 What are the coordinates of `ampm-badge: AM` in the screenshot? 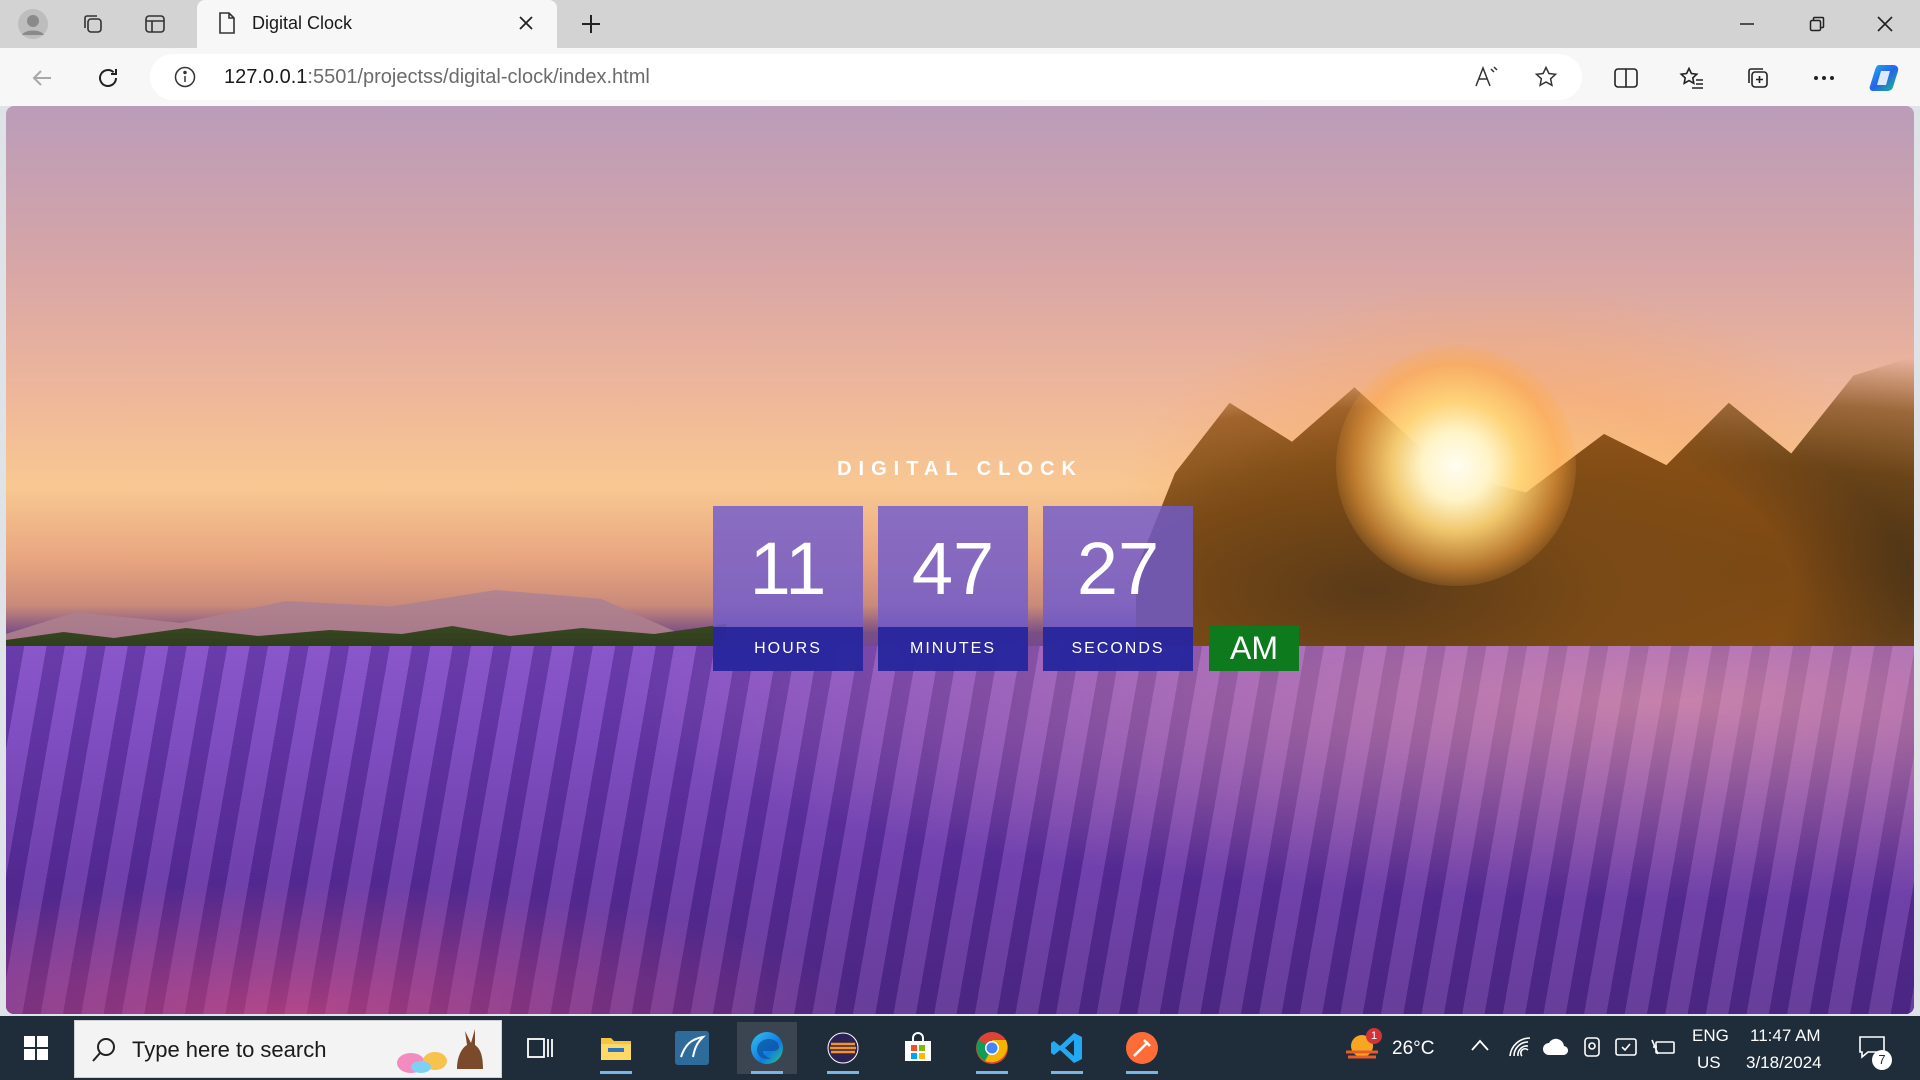 It's located at (1254, 648).